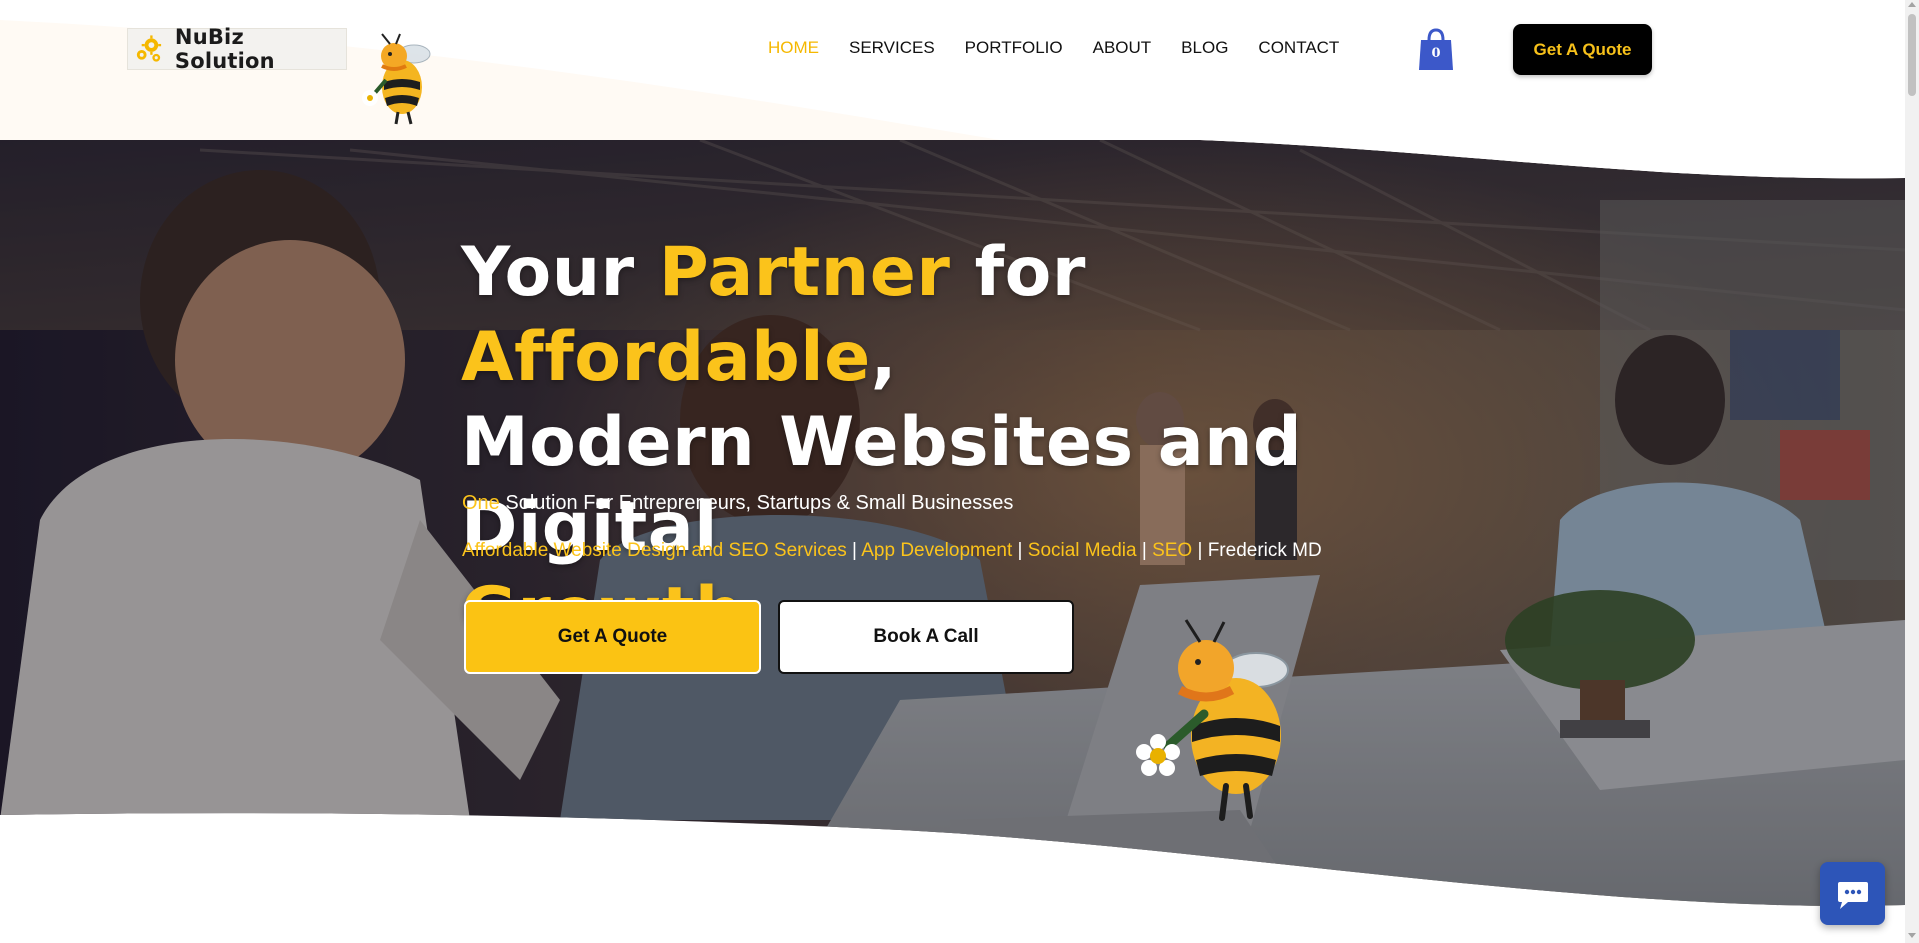 Image resolution: width=1919 pixels, height=943 pixels. I want to click on gears-icon, so click(149, 48).